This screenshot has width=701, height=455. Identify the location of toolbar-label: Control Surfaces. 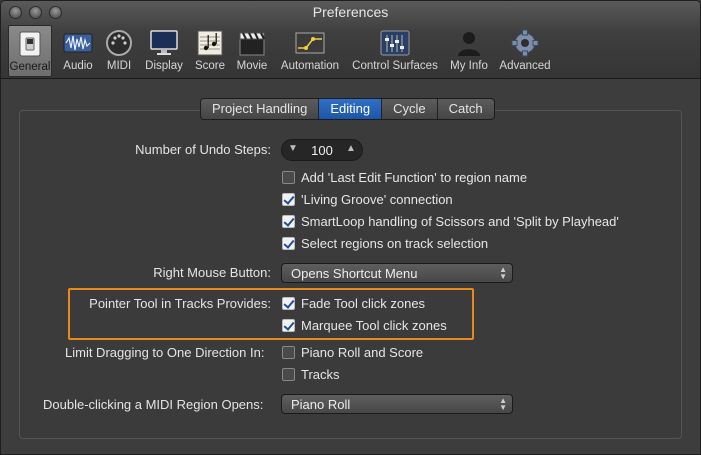
(395, 66).